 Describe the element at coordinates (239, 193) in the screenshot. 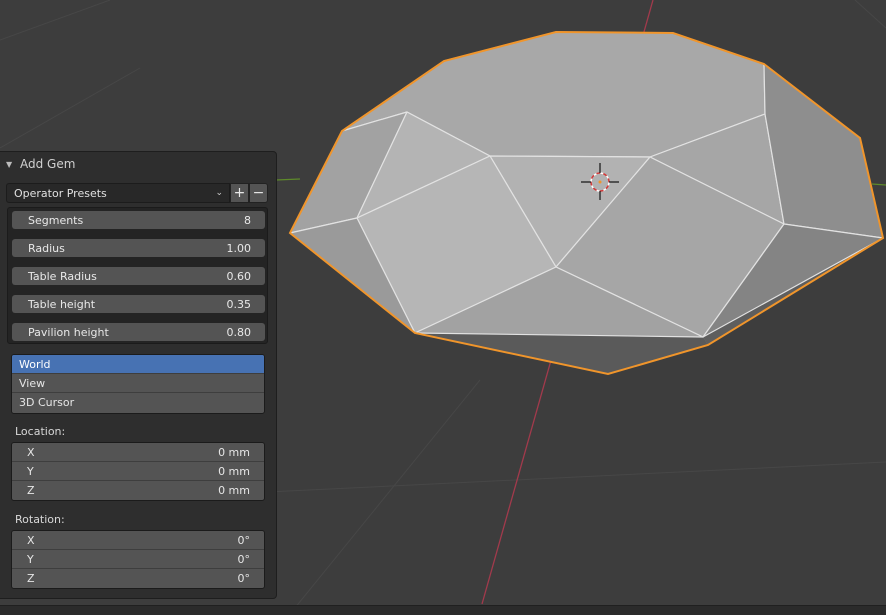

I see `add-preset-button: +` at that location.